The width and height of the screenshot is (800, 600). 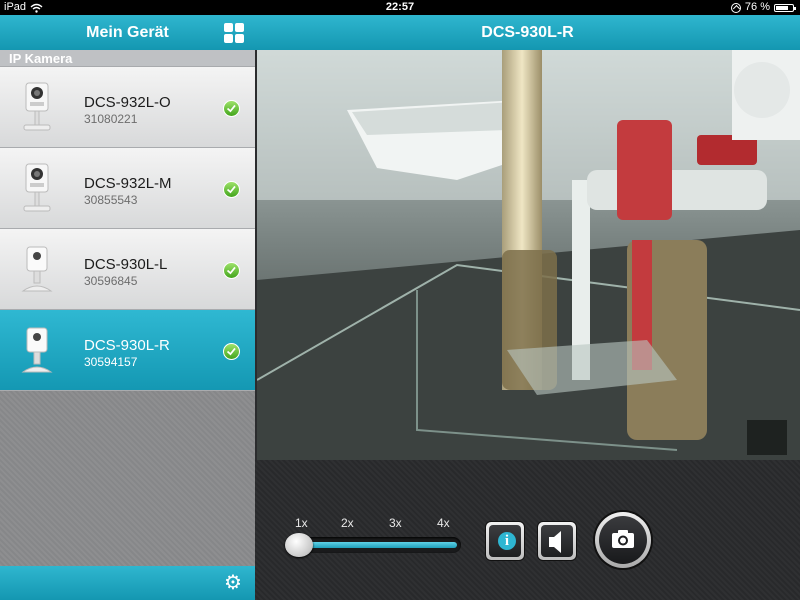 What do you see at coordinates (111, 281) in the screenshot?
I see `camera-id: 30596845` at bounding box center [111, 281].